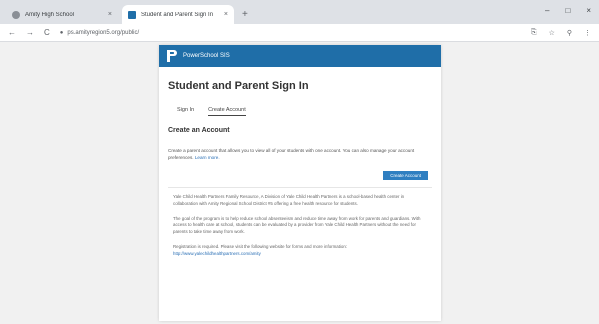 The height and width of the screenshot is (324, 599). Describe the element at coordinates (16, 14) in the screenshot. I see `site-favicon-icon` at that location.